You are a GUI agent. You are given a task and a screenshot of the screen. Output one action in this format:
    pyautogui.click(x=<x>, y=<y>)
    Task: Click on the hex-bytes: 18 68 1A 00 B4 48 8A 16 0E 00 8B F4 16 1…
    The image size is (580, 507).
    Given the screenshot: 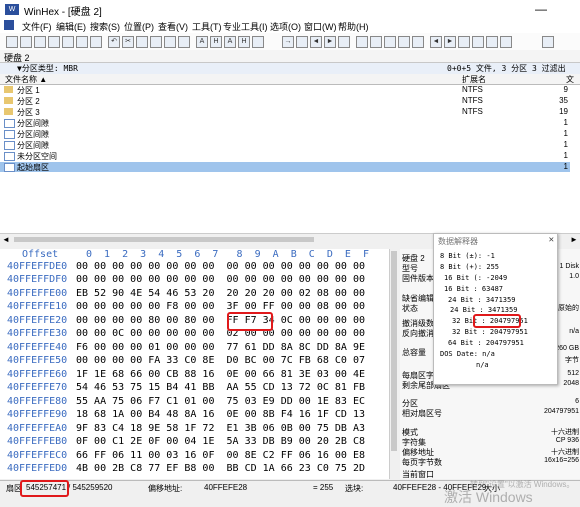 What is the action you would take?
    pyautogui.click(x=220, y=414)
    